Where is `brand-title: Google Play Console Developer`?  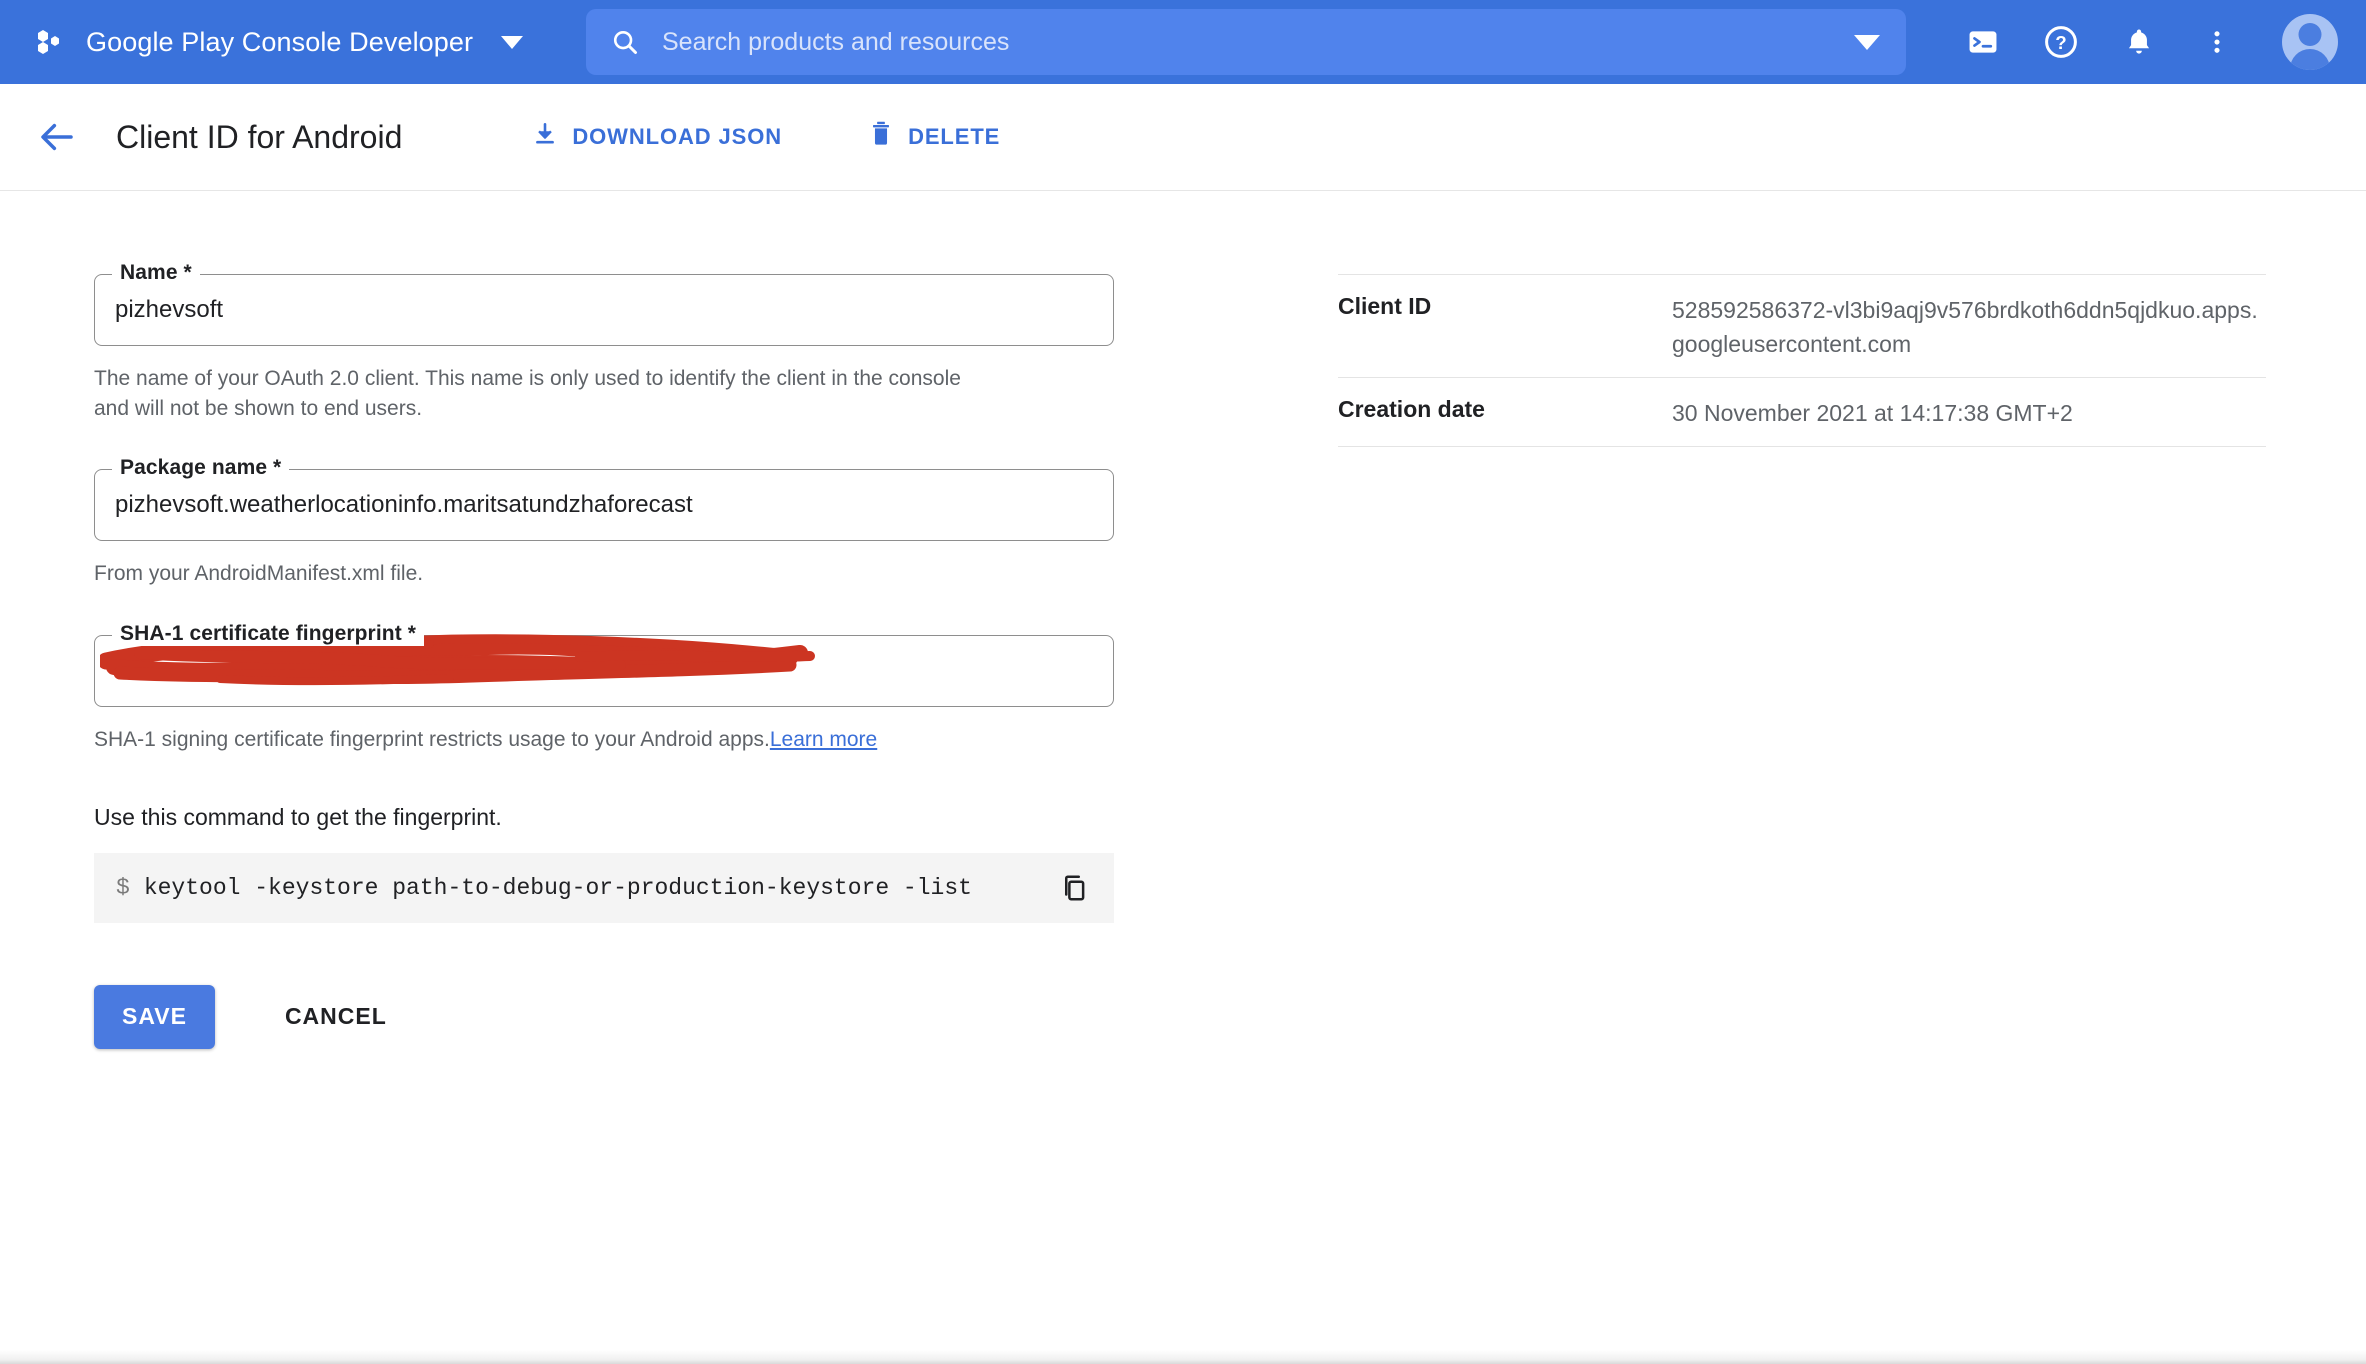 brand-title: Google Play Console Developer is located at coordinates (280, 41).